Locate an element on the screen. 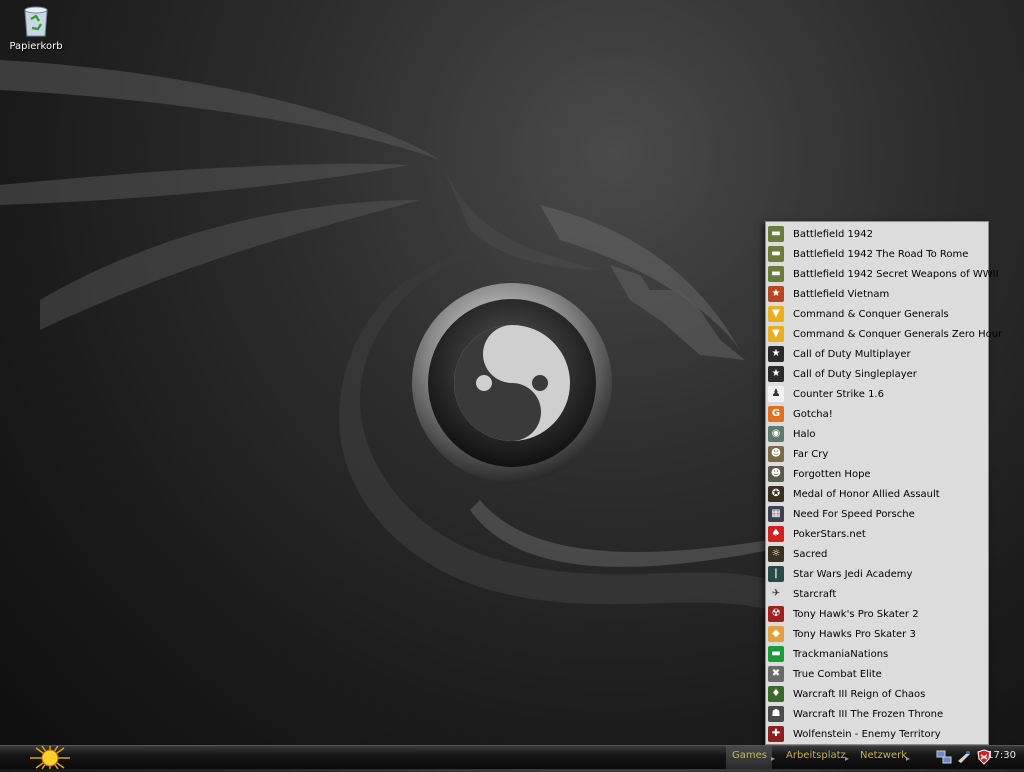 The image size is (1024, 772). sacred-icon: ☼ is located at coordinates (776, 554).